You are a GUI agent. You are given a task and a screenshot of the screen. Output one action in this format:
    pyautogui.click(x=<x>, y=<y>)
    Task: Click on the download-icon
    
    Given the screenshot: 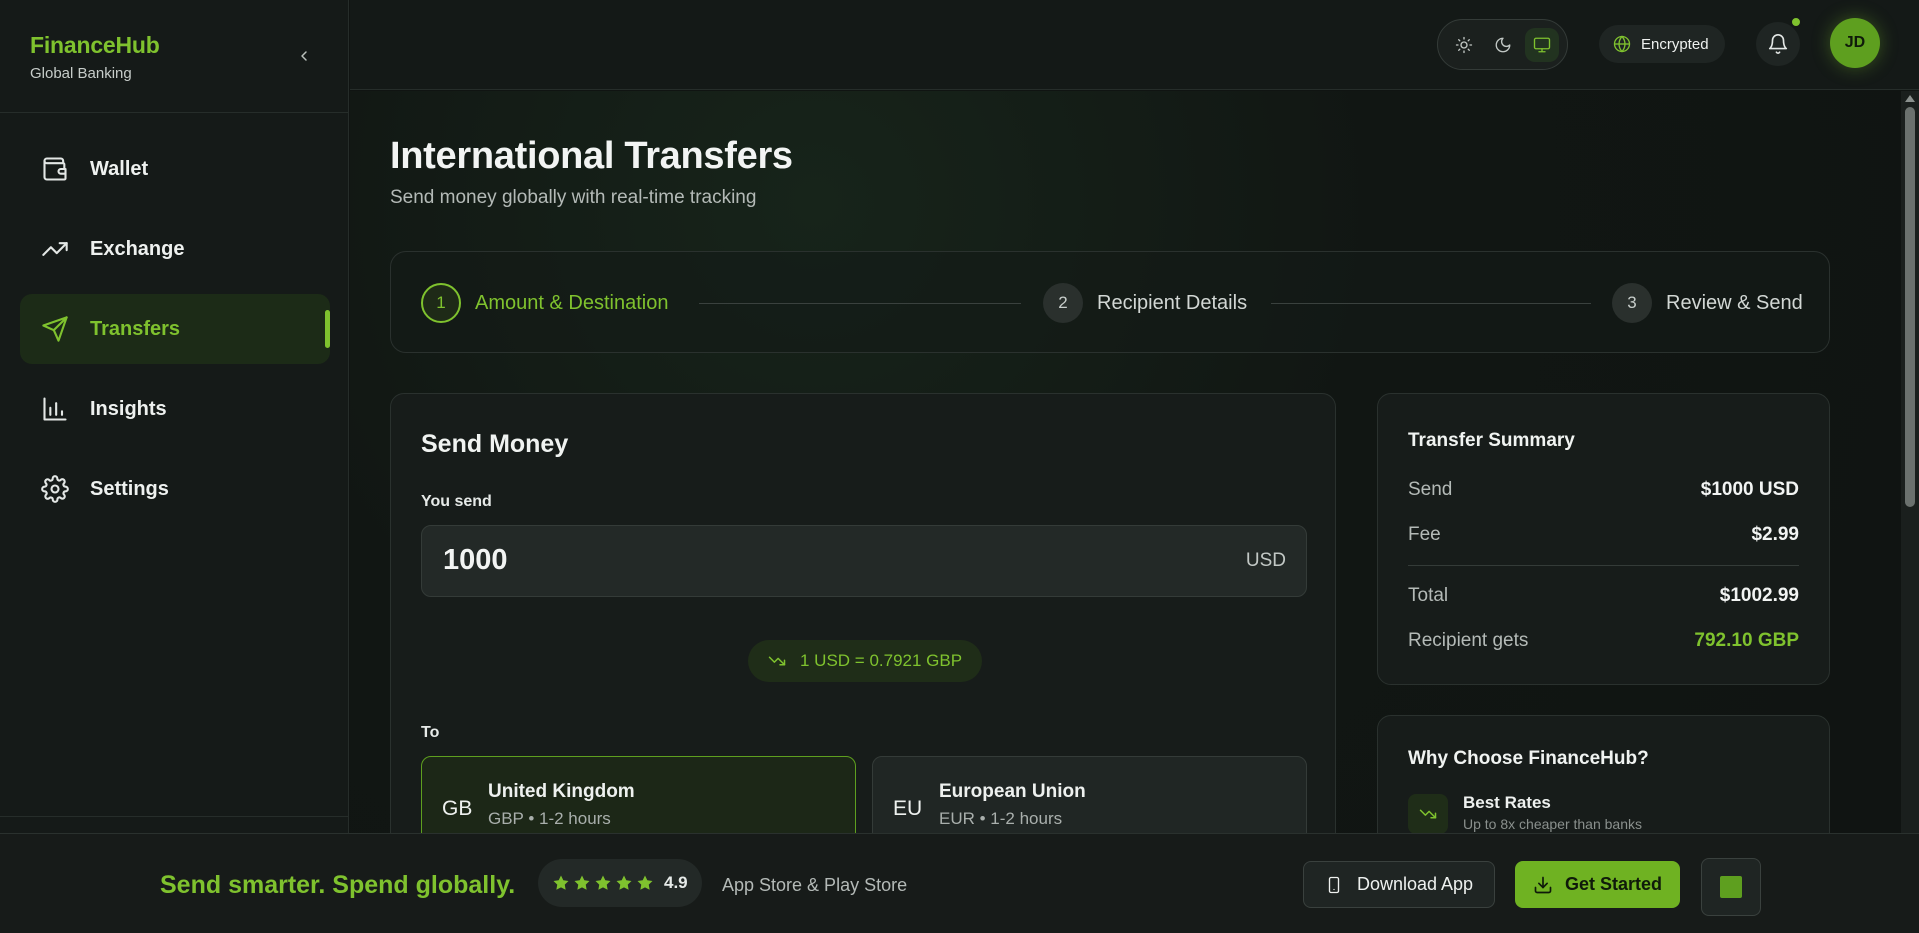 What is the action you would take?
    pyautogui.click(x=1543, y=884)
    